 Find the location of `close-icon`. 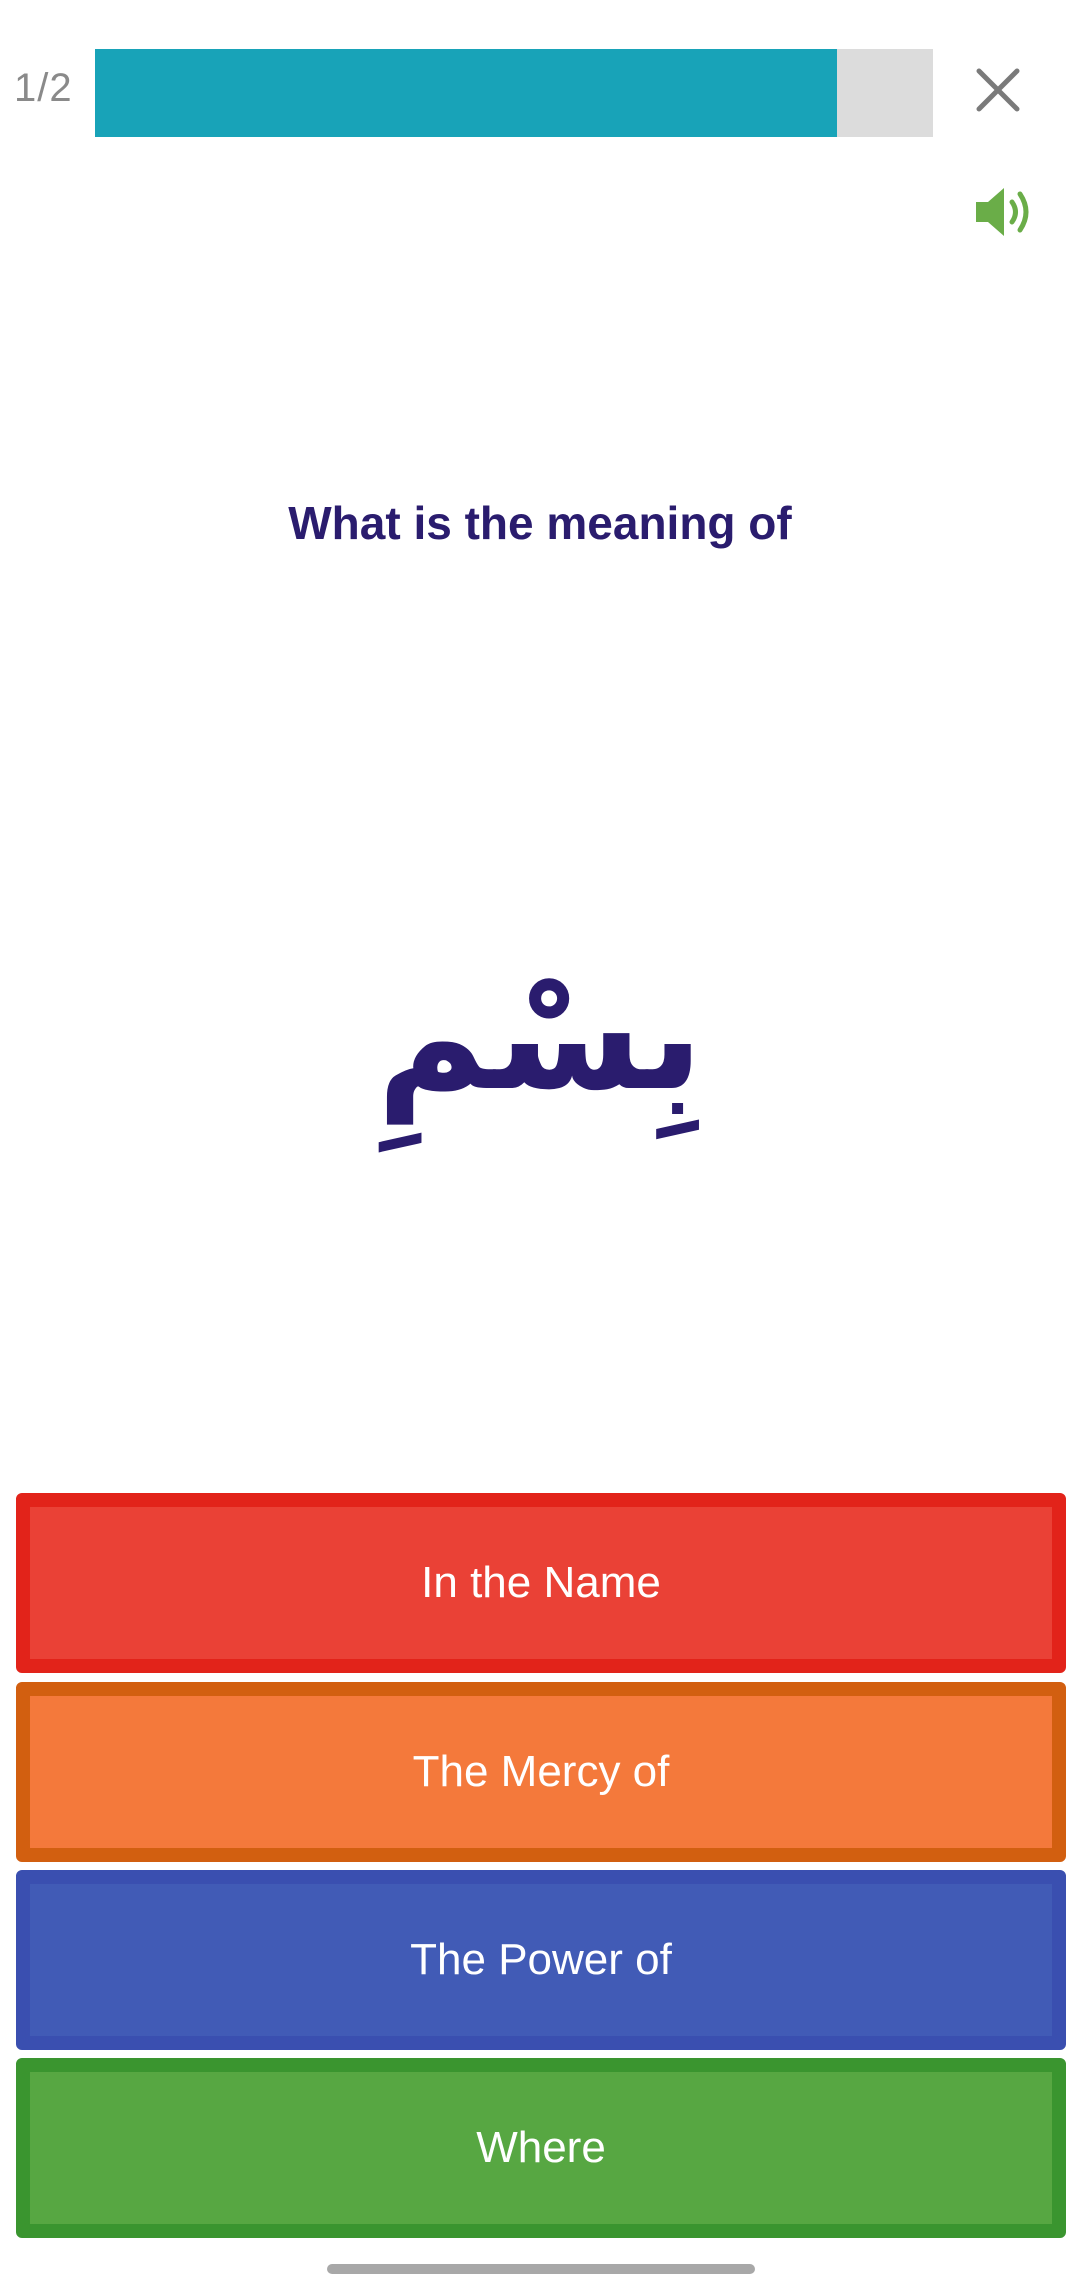

close-icon is located at coordinates (998, 90).